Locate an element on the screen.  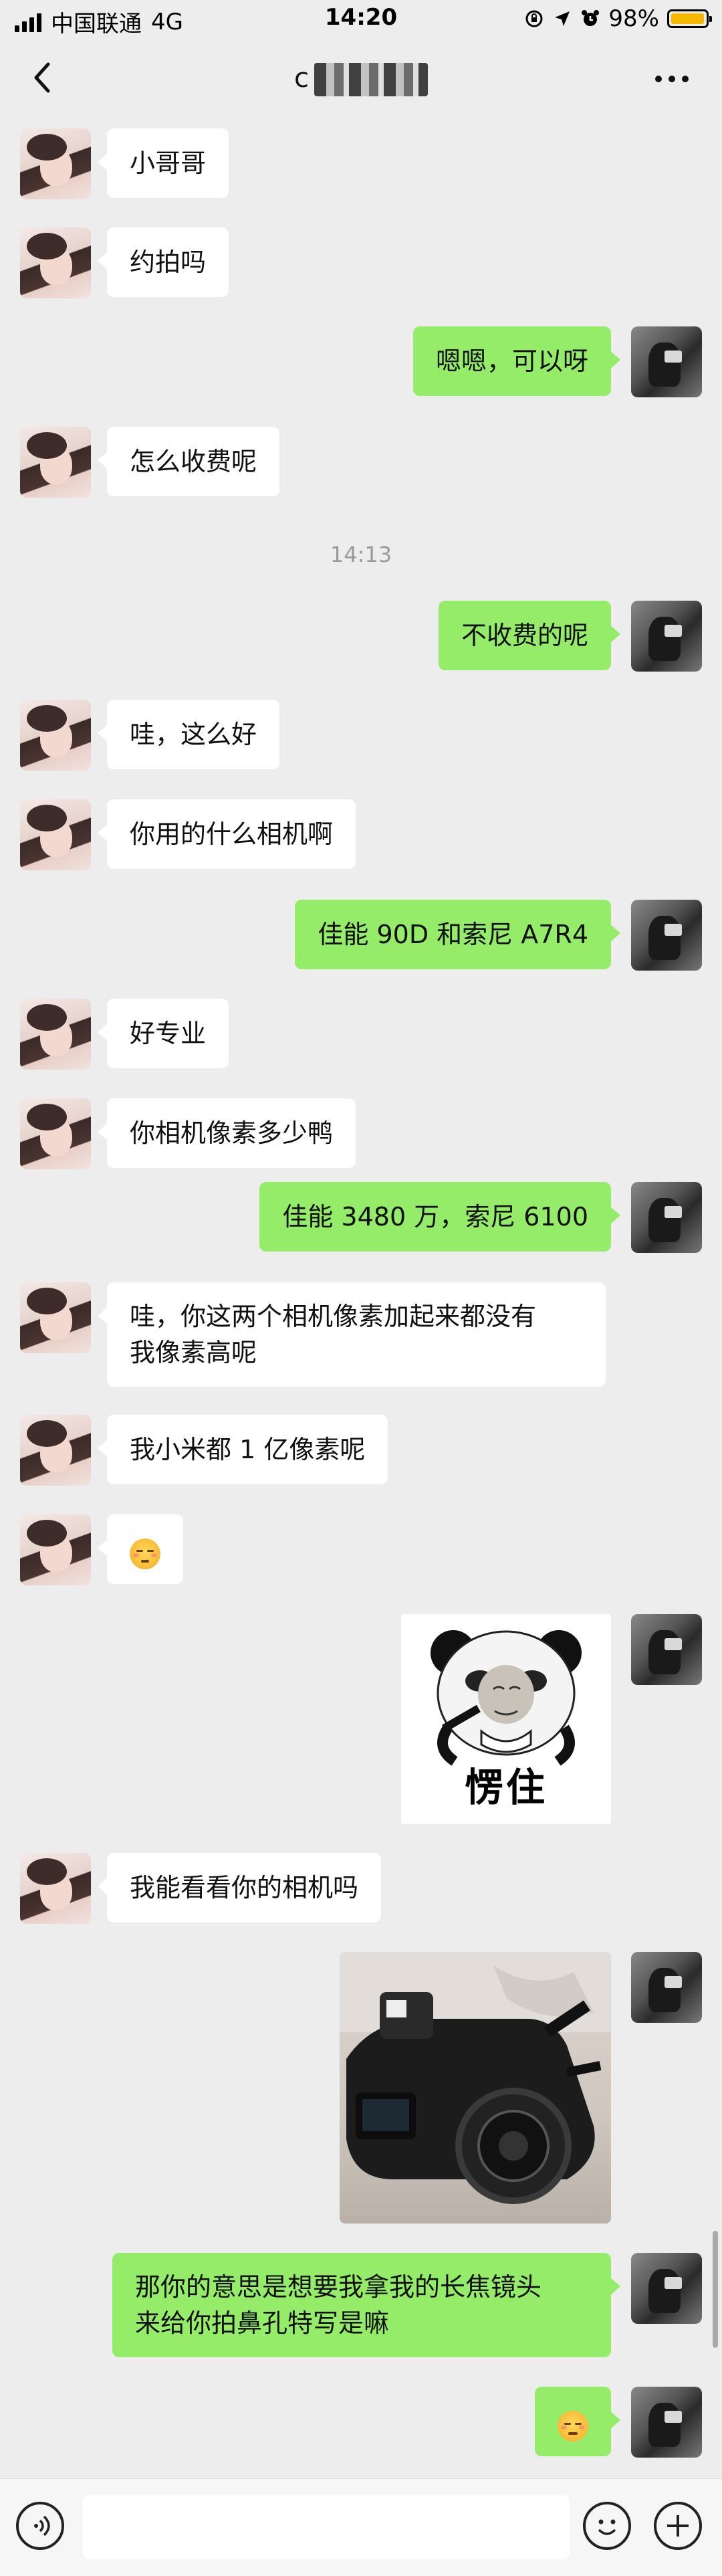
incoming-message: 你相机像素多少鸭 is located at coordinates (226, 1133).